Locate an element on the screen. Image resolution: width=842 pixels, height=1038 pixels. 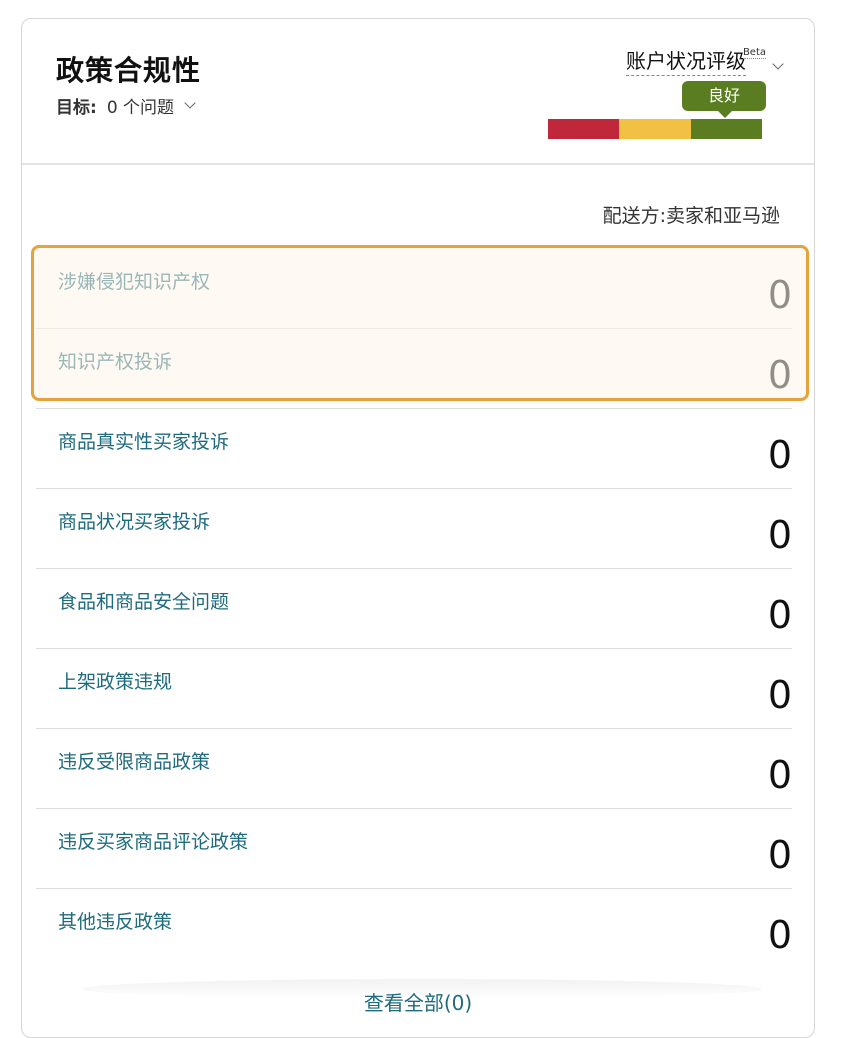
issue-label: 食品和商品安全问题 is located at coordinates (143, 600).